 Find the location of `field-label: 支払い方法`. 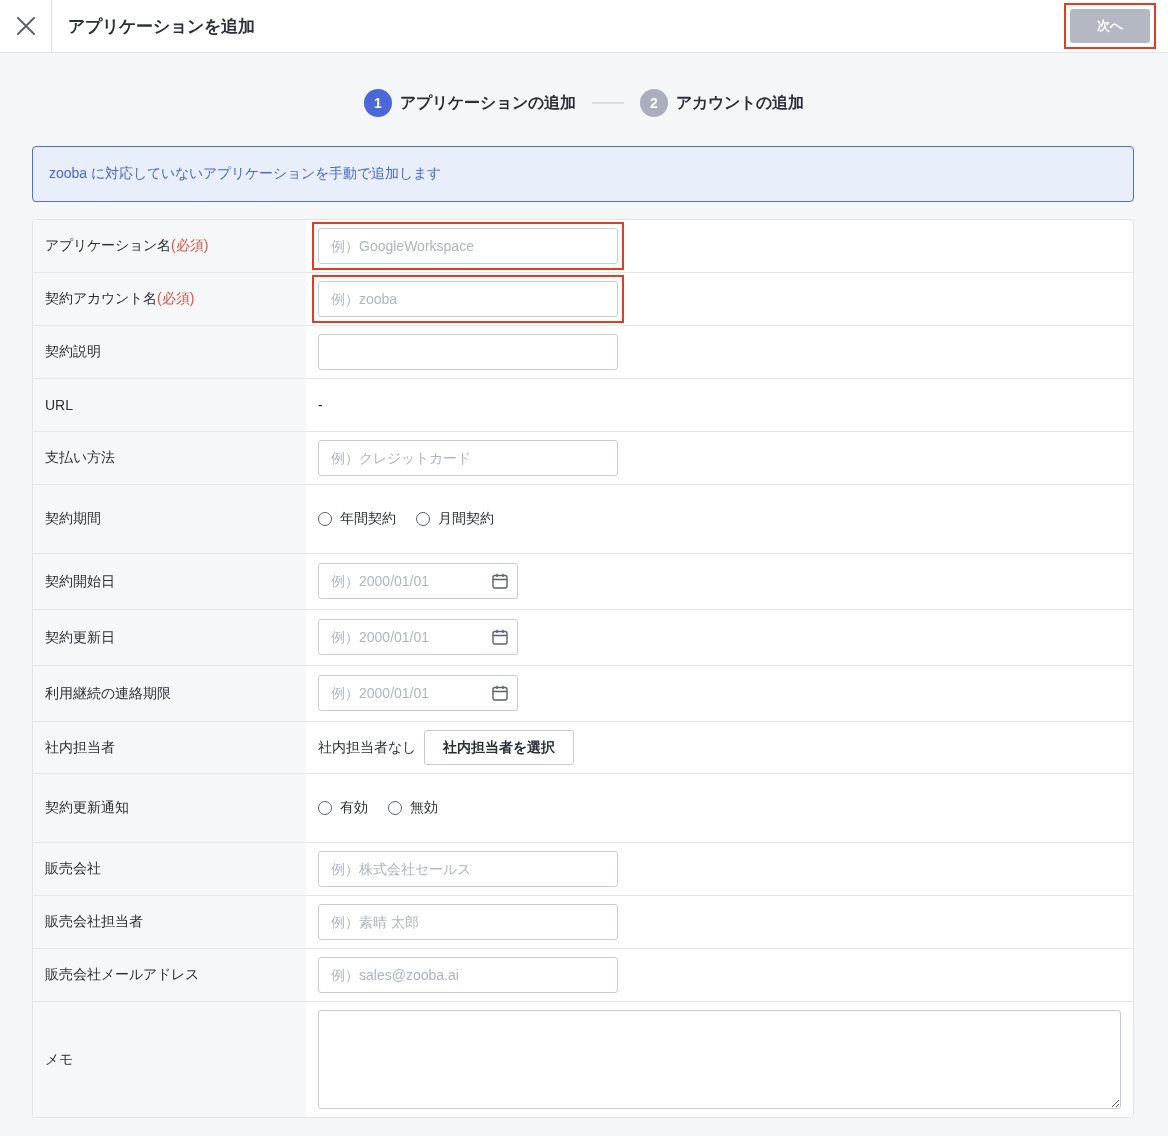

field-label: 支払い方法 is located at coordinates (80, 458).